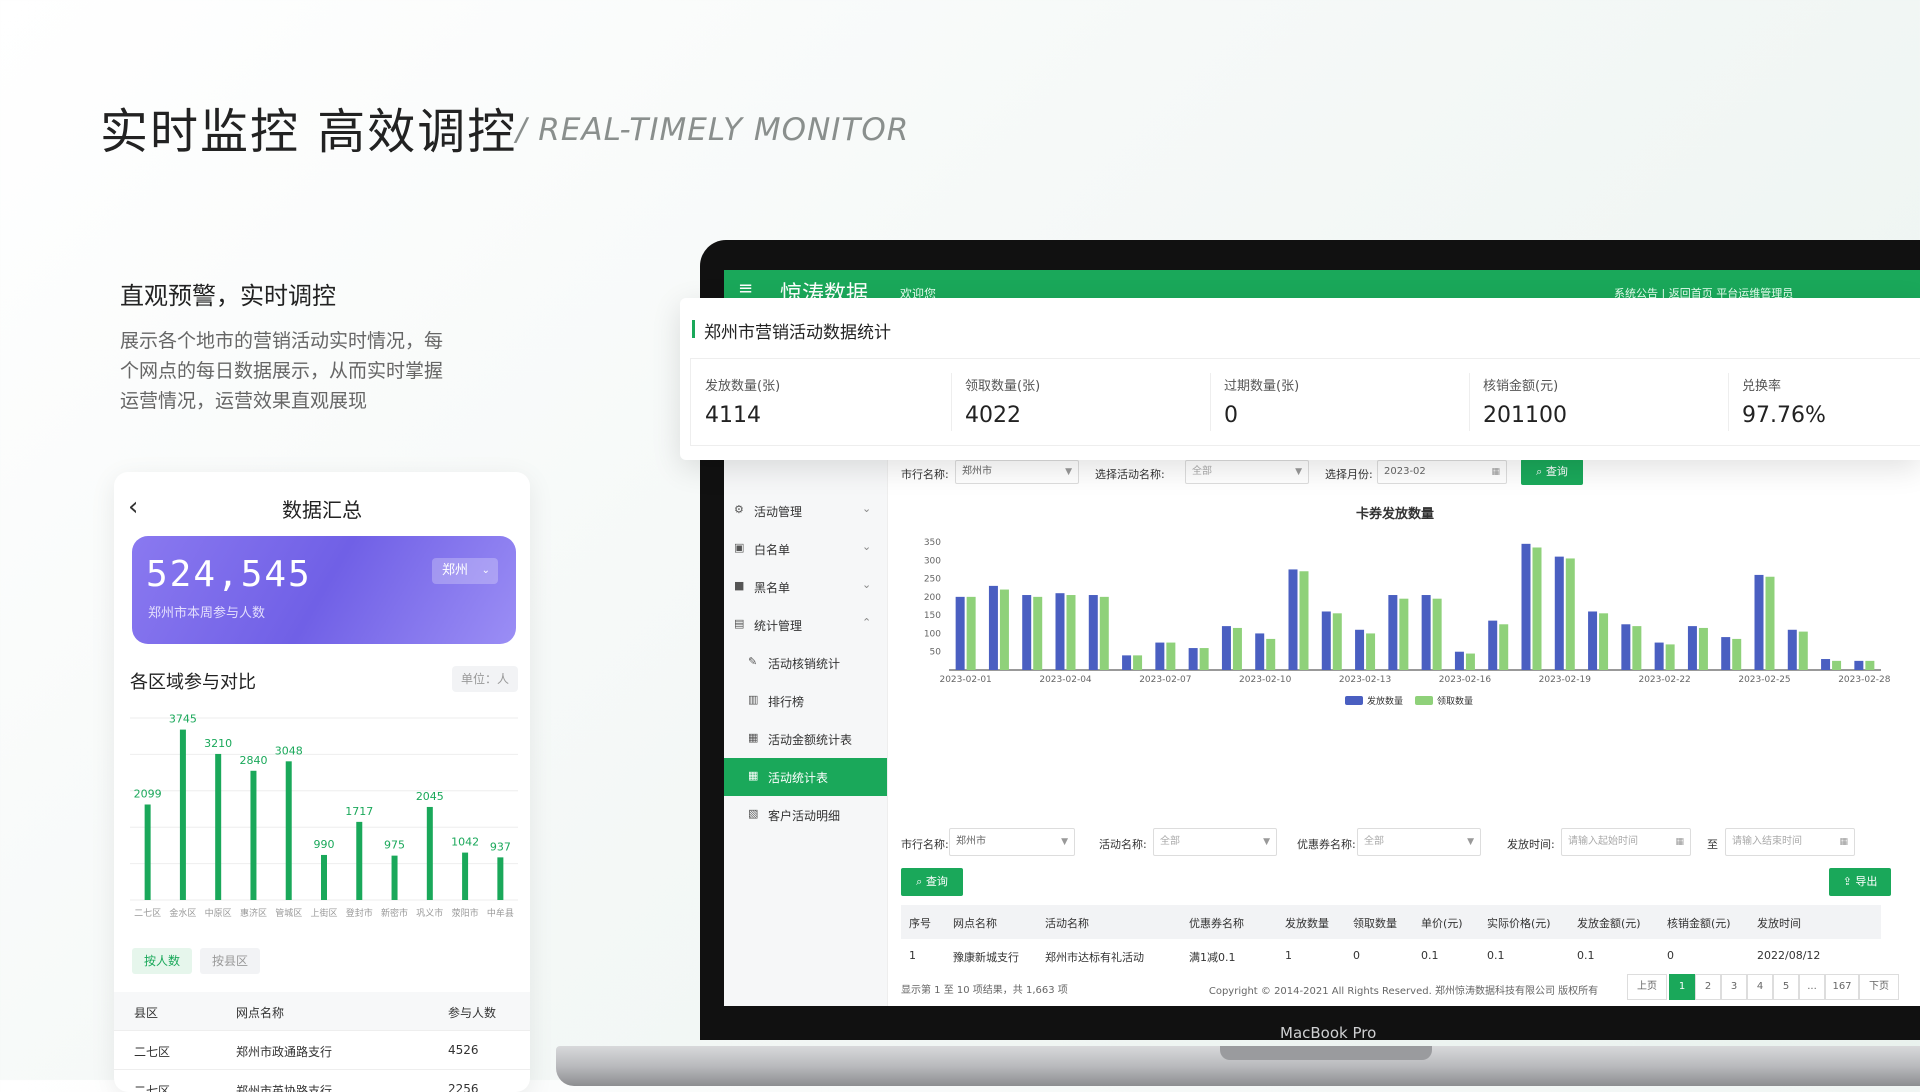 The height and width of the screenshot is (1092, 1920). I want to click on data-label: 937, so click(500, 846).